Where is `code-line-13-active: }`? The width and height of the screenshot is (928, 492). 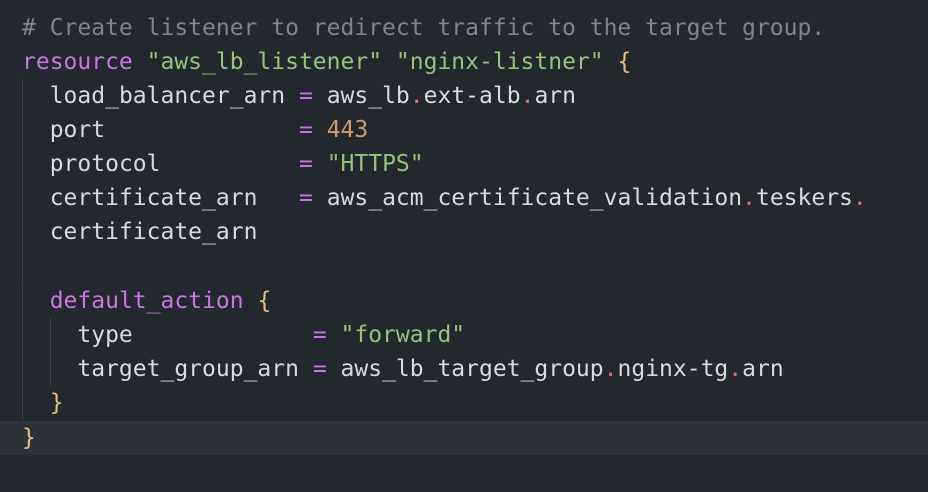 code-line-13-active: } is located at coordinates (464, 438).